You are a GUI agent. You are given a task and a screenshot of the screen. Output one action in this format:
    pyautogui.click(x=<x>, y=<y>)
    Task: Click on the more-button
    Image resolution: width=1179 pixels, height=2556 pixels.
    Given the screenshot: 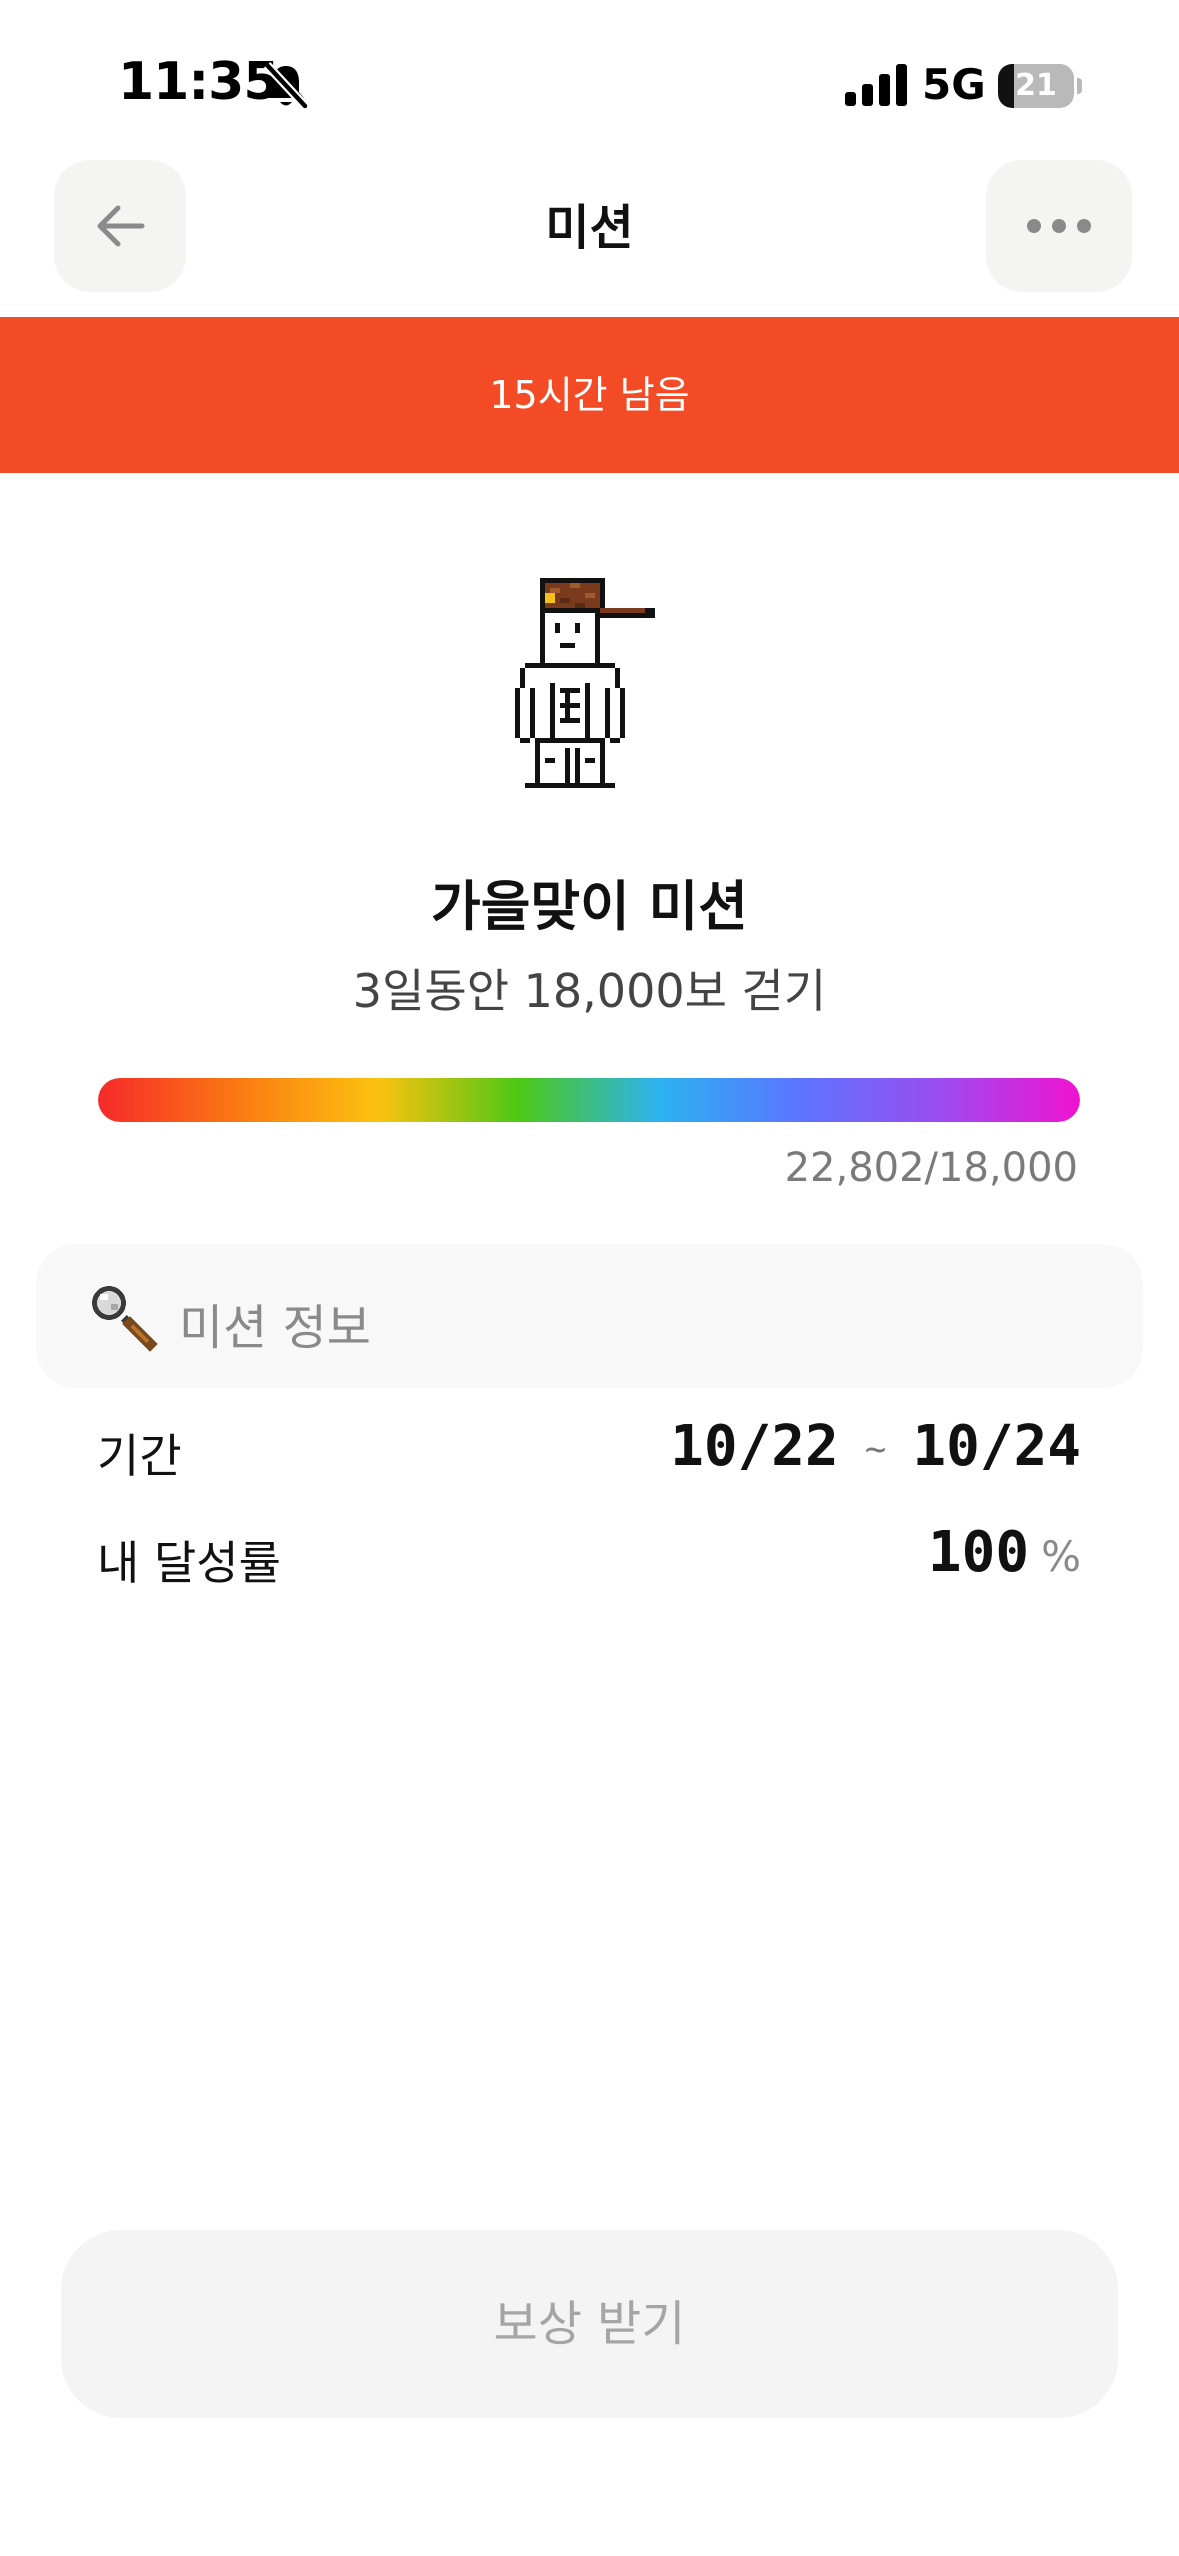 What is the action you would take?
    pyautogui.click(x=1059, y=226)
    